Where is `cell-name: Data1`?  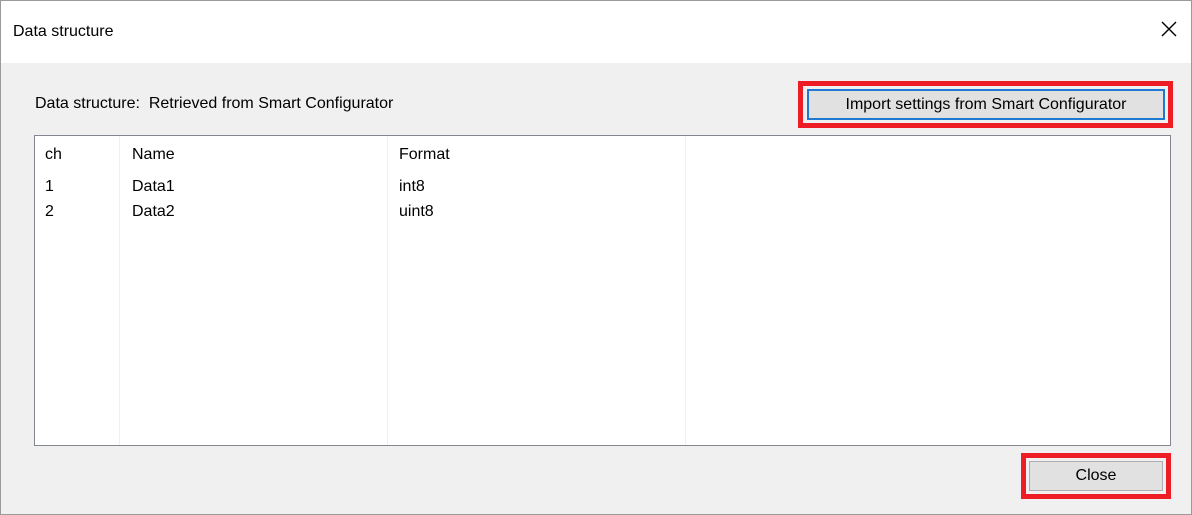
cell-name: Data1 is located at coordinates (153, 186).